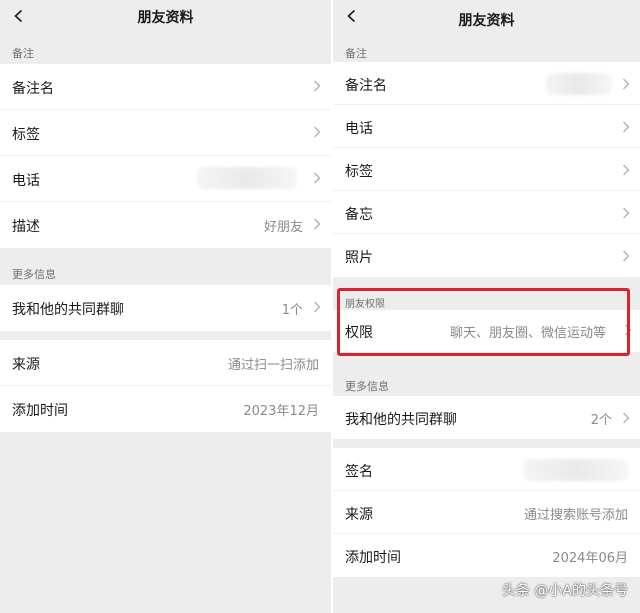 The height and width of the screenshot is (613, 640). I want to click on watermark: 头条 @小A的头条号, so click(564, 591).